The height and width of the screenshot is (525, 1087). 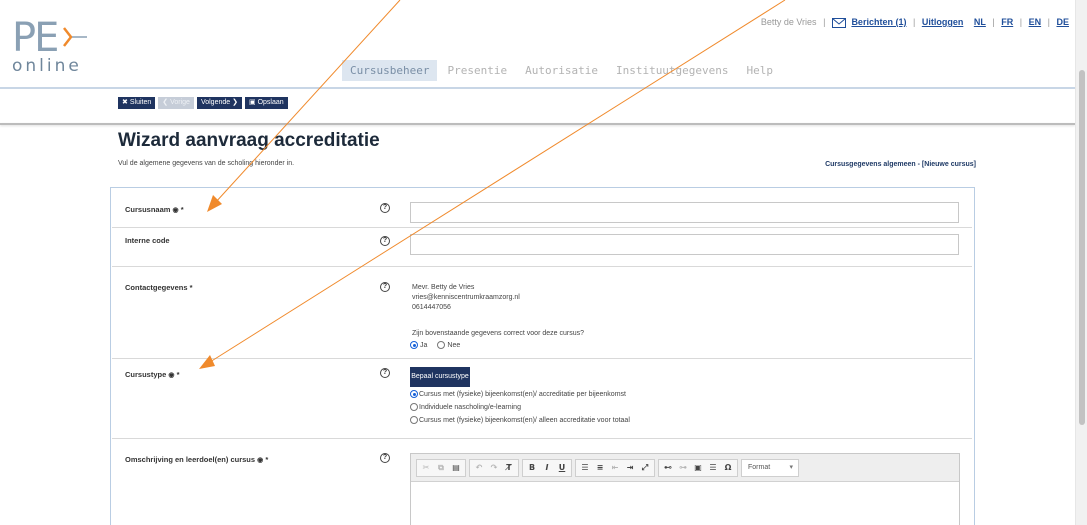 What do you see at coordinates (426, 468) in the screenshot?
I see `cut-icon: ✂` at bounding box center [426, 468].